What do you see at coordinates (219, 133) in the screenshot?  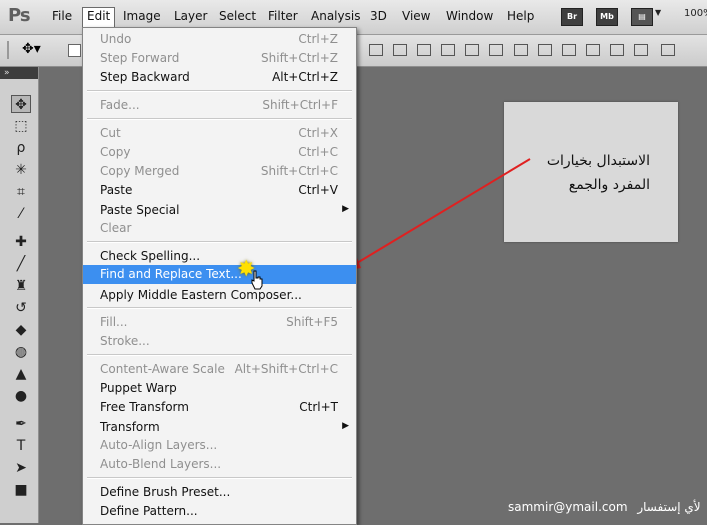 I see `menu-item-cut: Cut Ctrl+X` at bounding box center [219, 133].